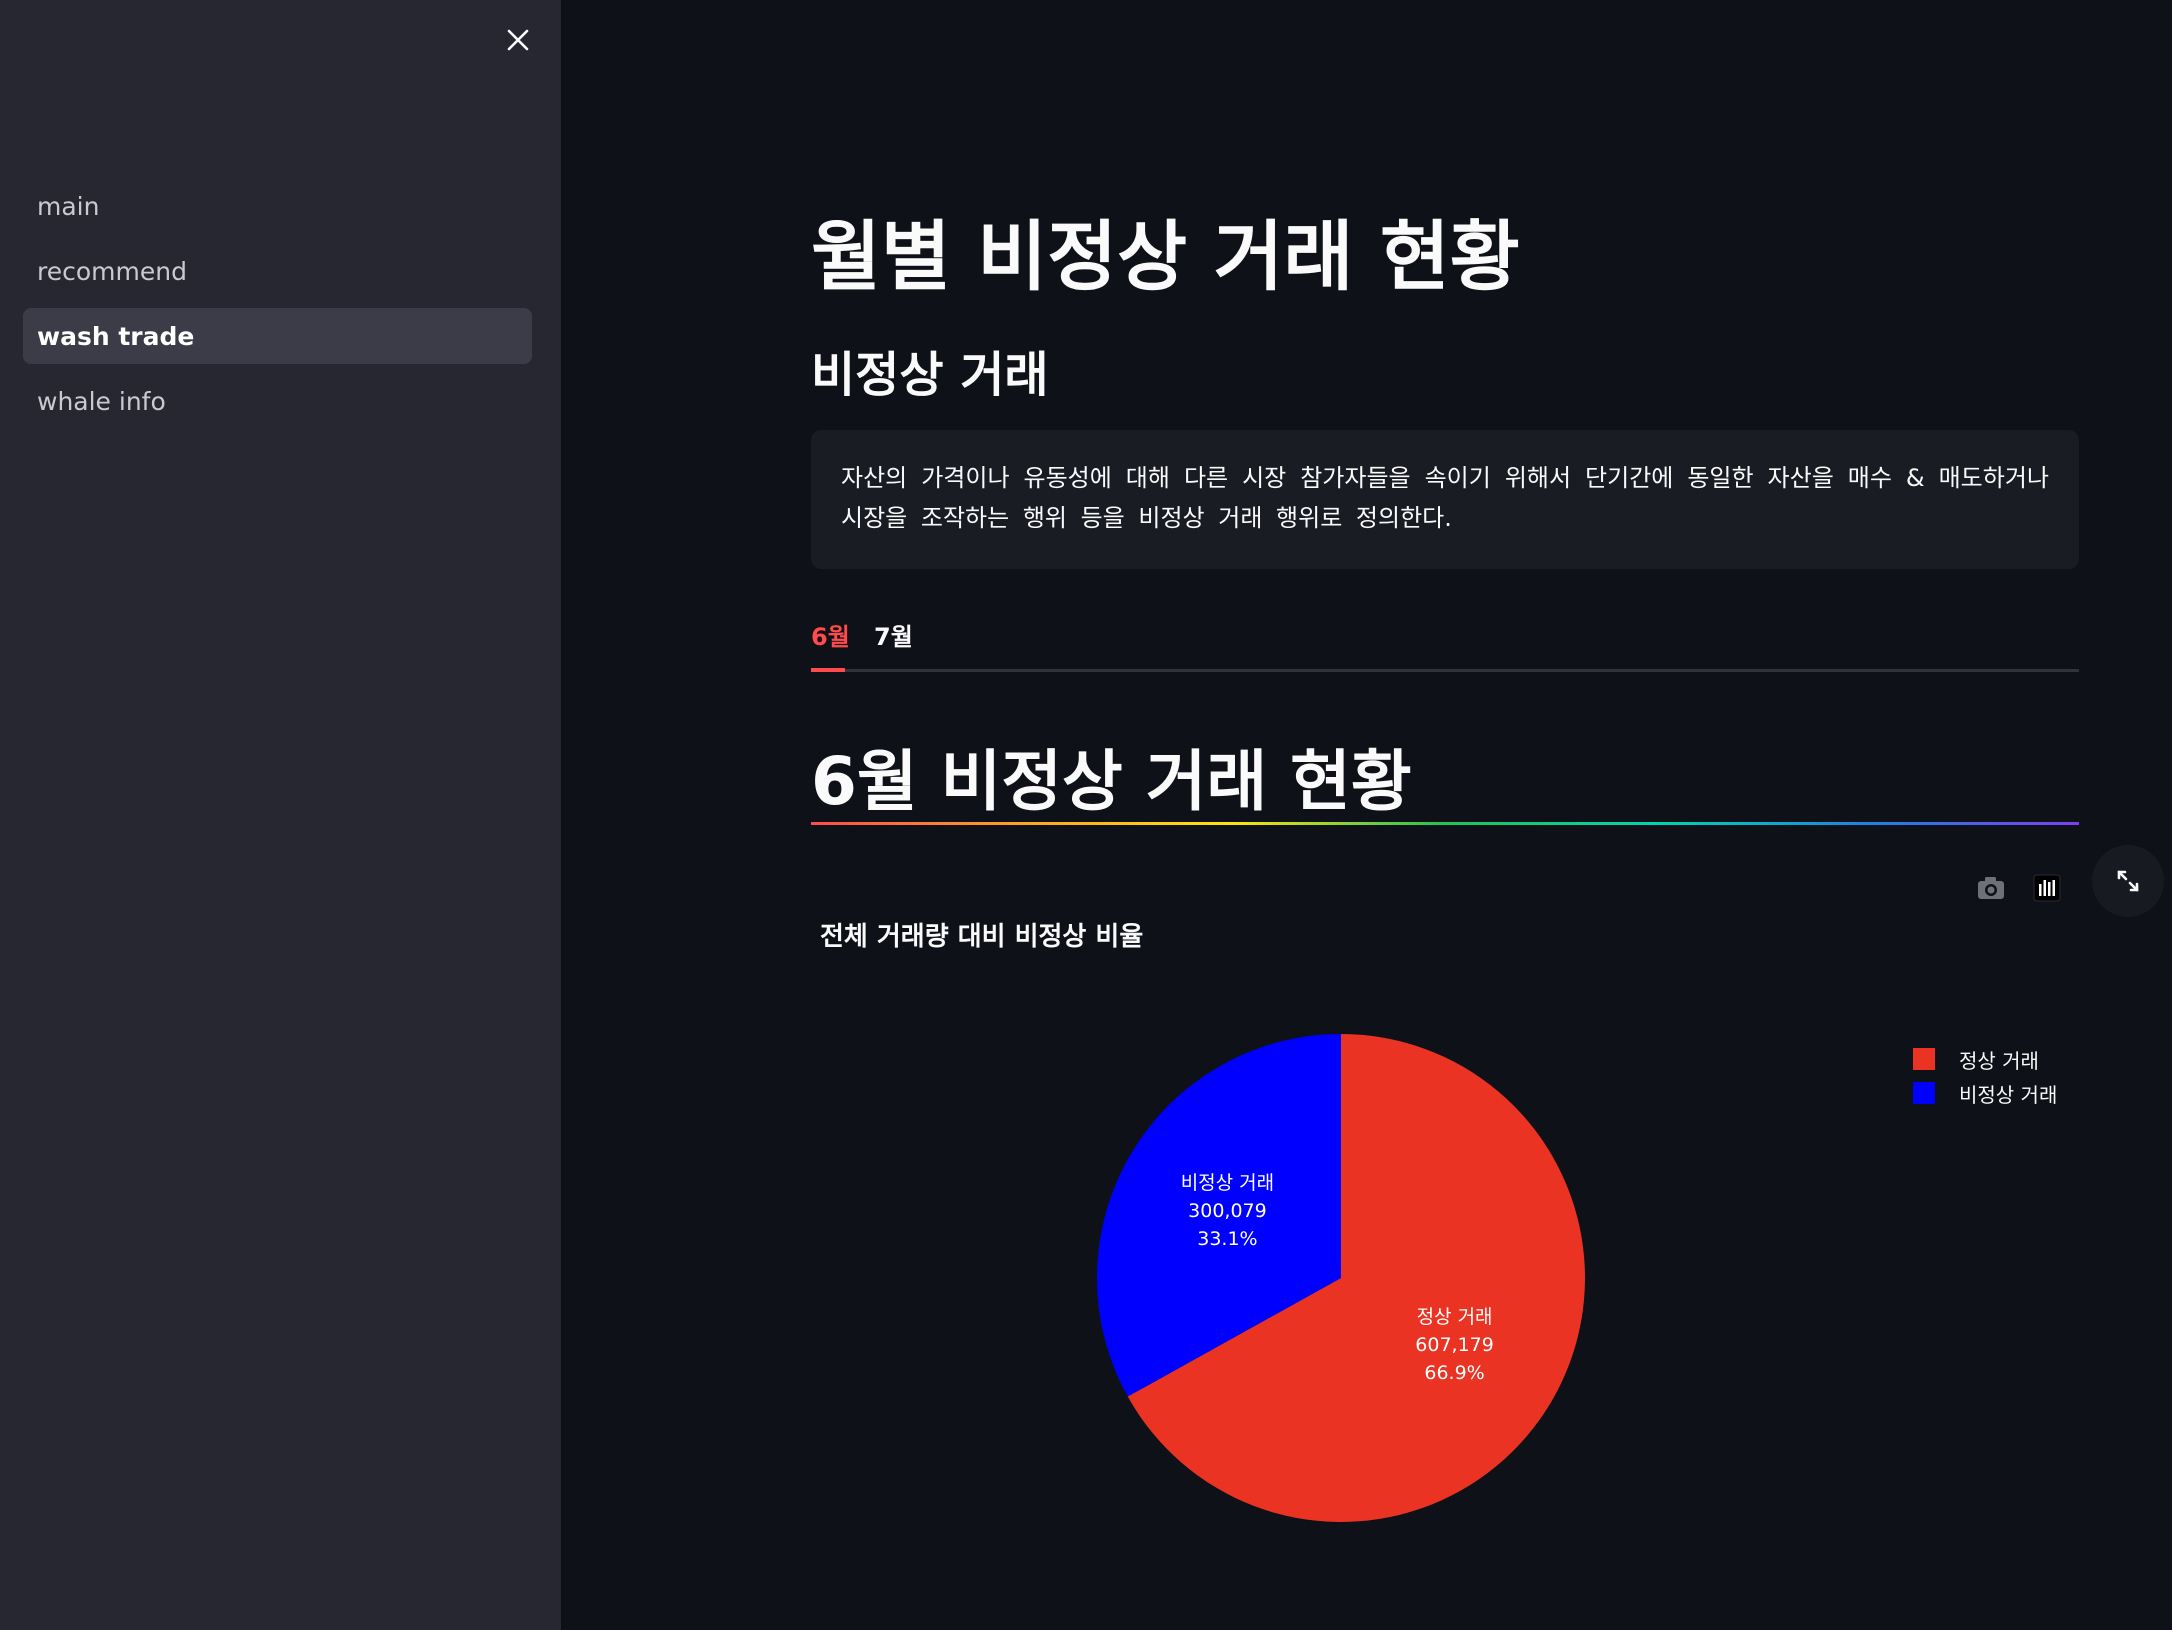 The width and height of the screenshot is (2172, 1630). Describe the element at coordinates (68, 206) in the screenshot. I see `sidebar-item-label: main` at that location.